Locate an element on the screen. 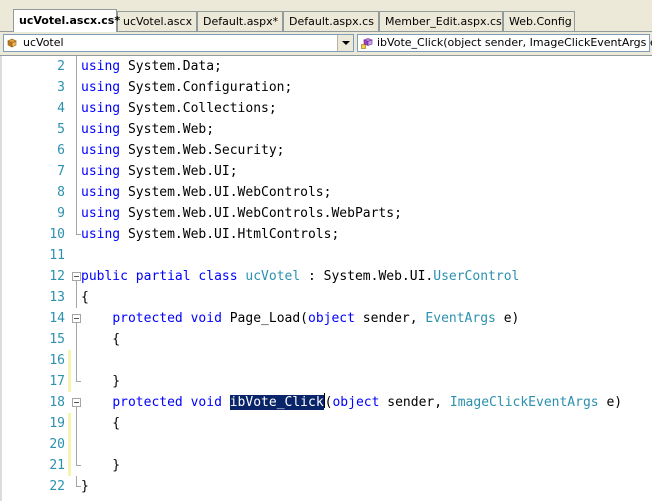  tab-web-config: Web.Config is located at coordinates (539, 21).